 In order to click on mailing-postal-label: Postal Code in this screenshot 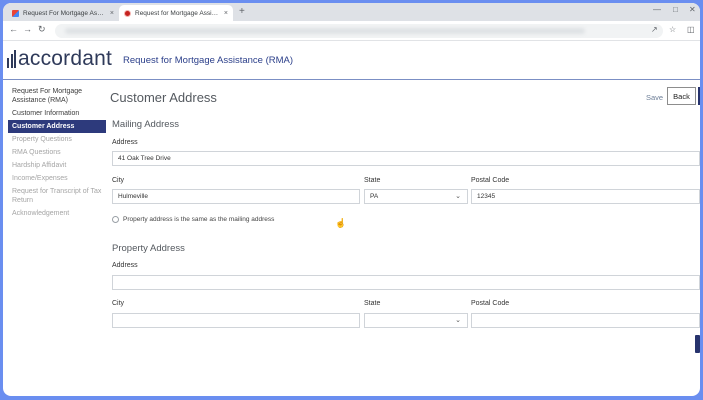, I will do `click(490, 180)`.